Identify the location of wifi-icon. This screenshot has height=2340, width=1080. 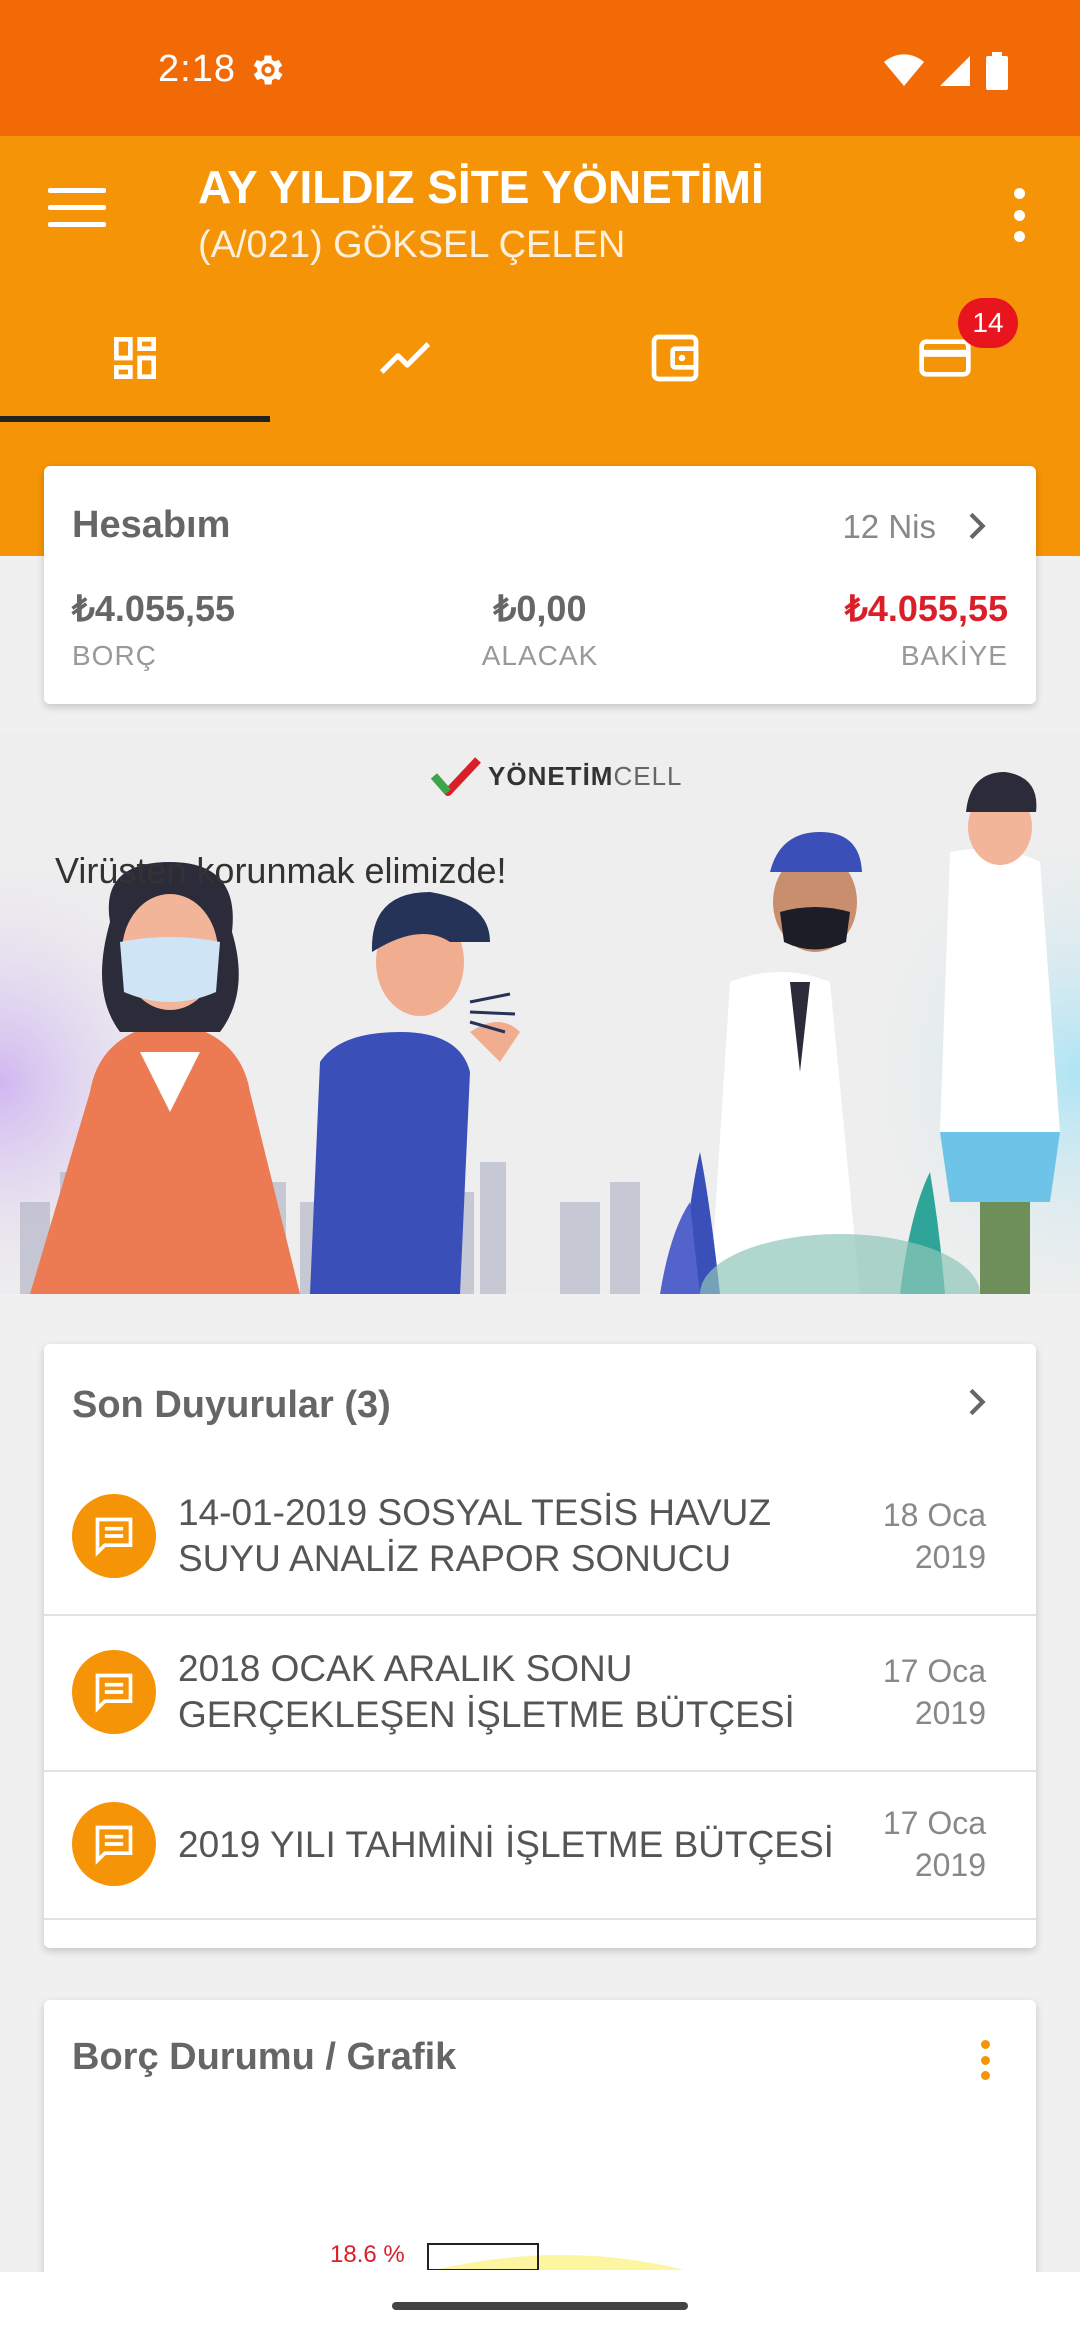
(904, 70).